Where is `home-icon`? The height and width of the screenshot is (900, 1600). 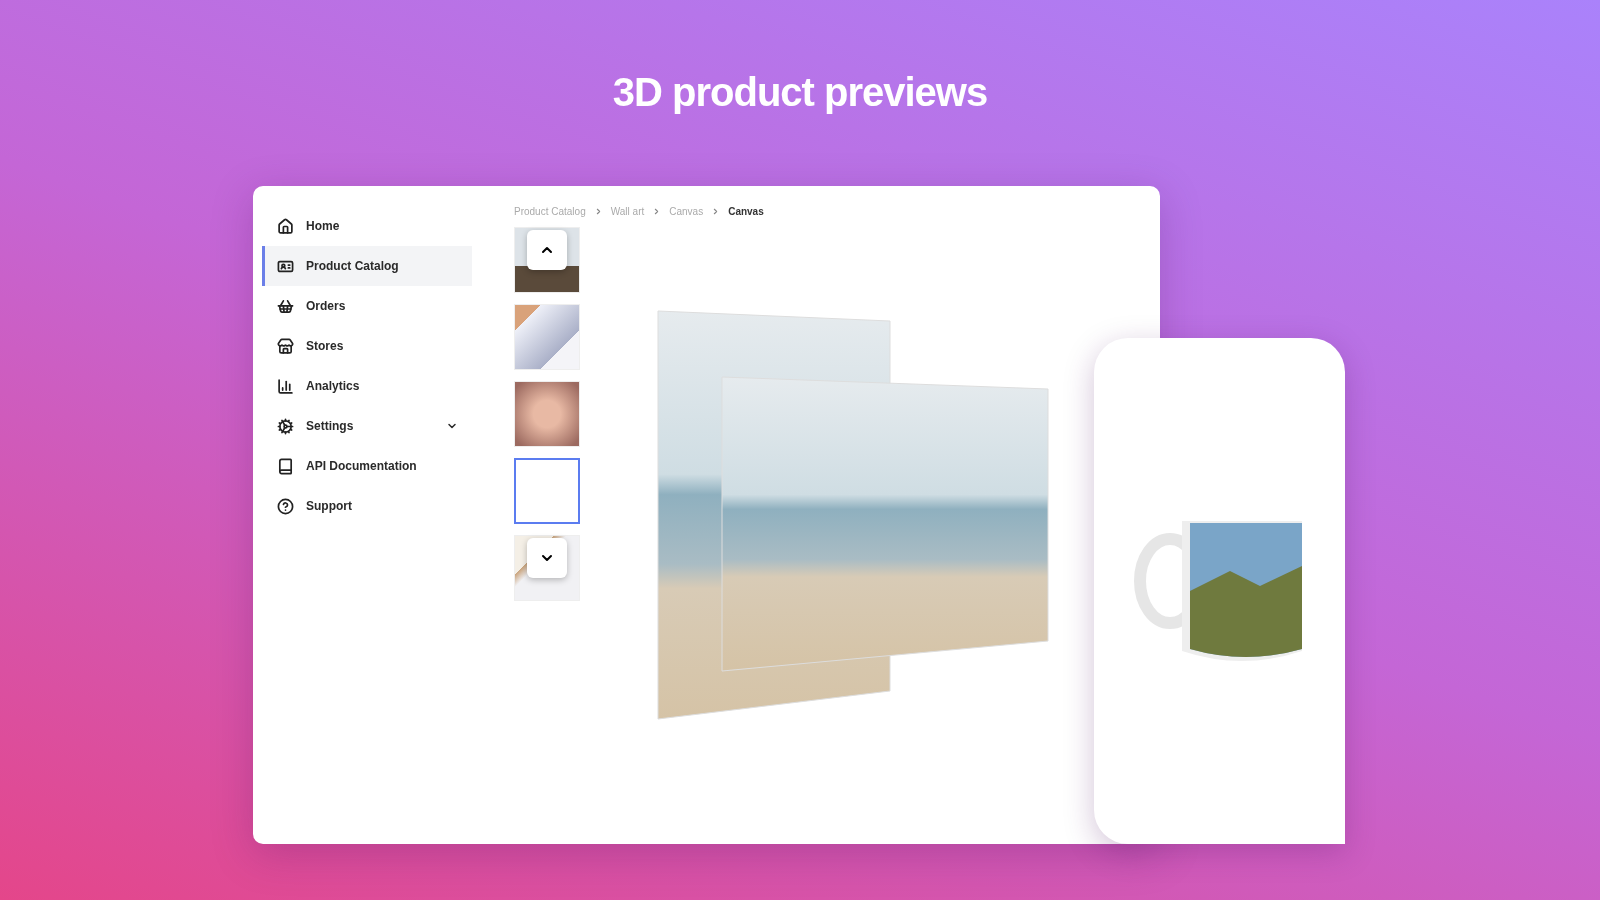 home-icon is located at coordinates (285, 226).